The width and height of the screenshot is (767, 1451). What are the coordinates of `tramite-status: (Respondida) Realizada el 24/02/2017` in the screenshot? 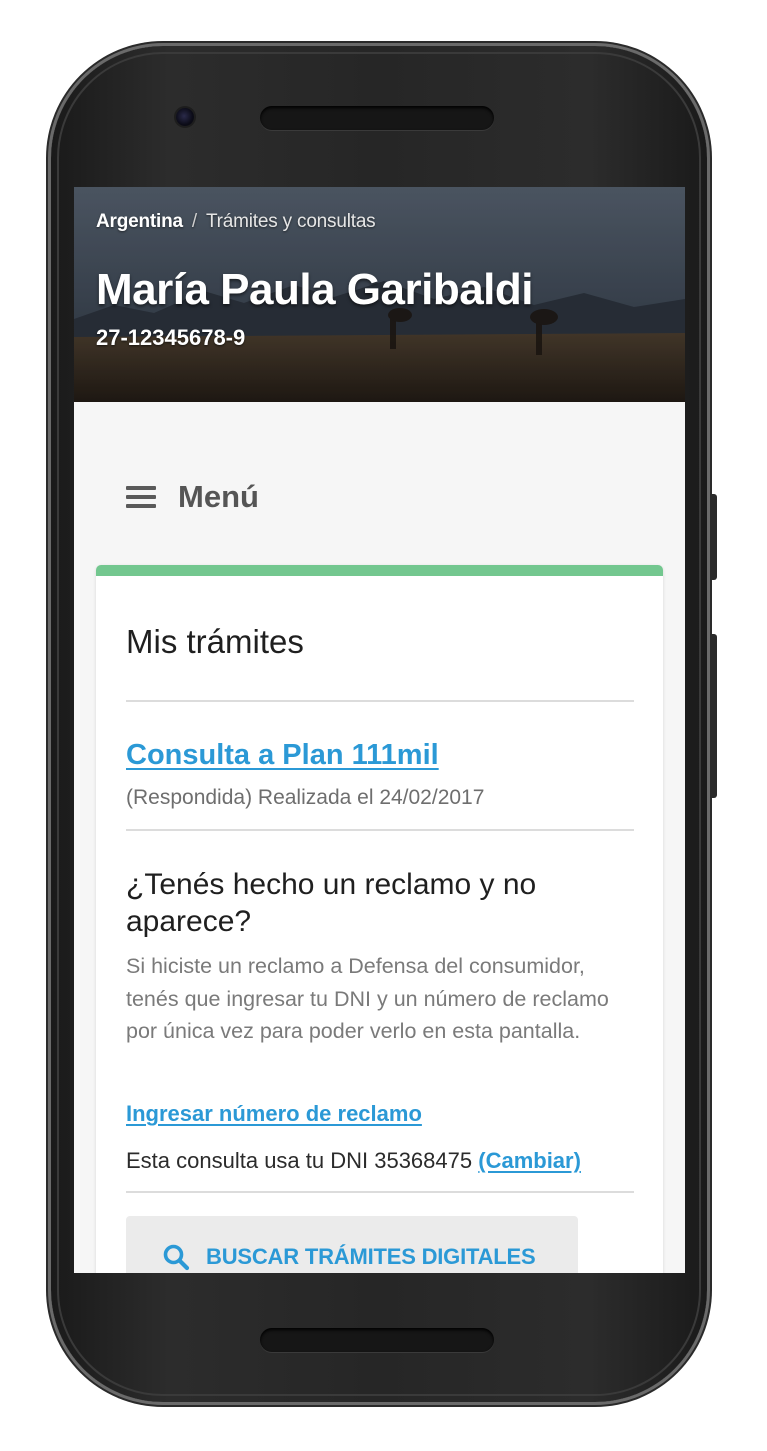 It's located at (305, 797).